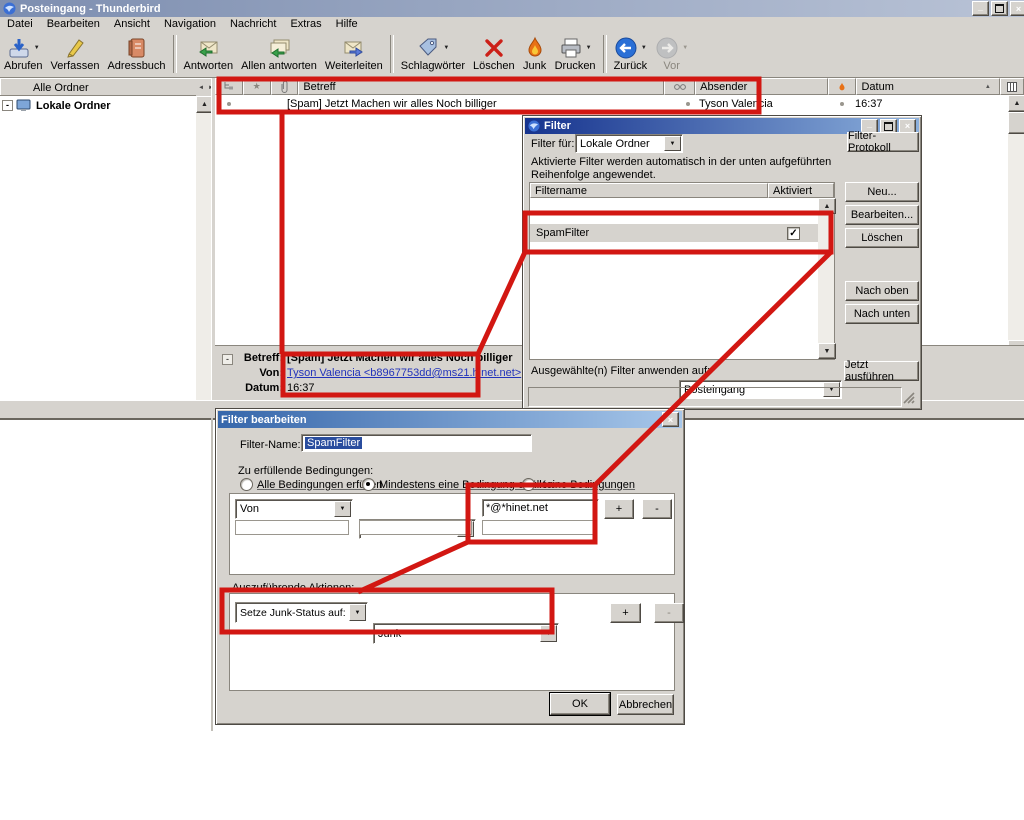  I want to click on menu-datei: Datei, so click(20, 24).